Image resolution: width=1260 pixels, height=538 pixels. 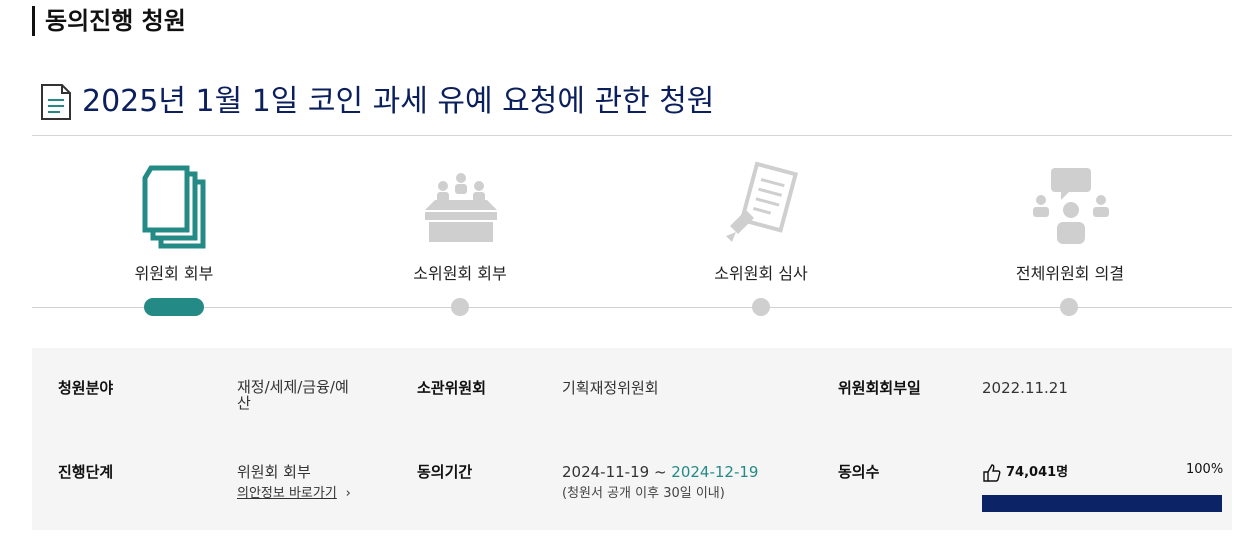 I want to click on petition-header: 2025년 1월 1일 코인 과세 유예 요청에 관한 청원, so click(x=377, y=102).